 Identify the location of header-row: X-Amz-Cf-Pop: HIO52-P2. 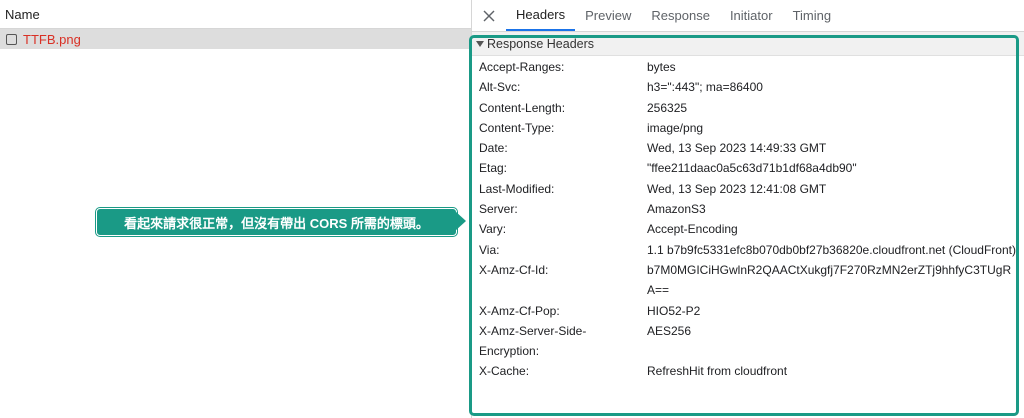
(748, 311).